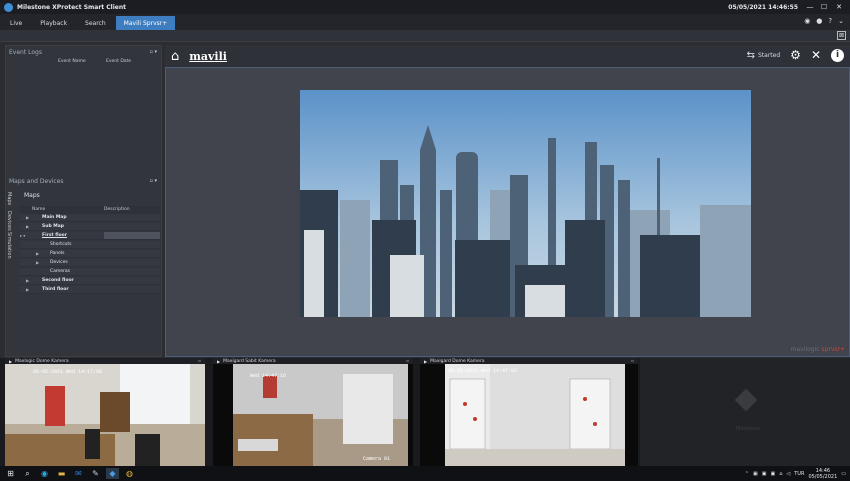 Image resolution: width=850 pixels, height=481 pixels. What do you see at coordinates (799, 474) in the screenshot?
I see `language-indicator: TUR` at bounding box center [799, 474].